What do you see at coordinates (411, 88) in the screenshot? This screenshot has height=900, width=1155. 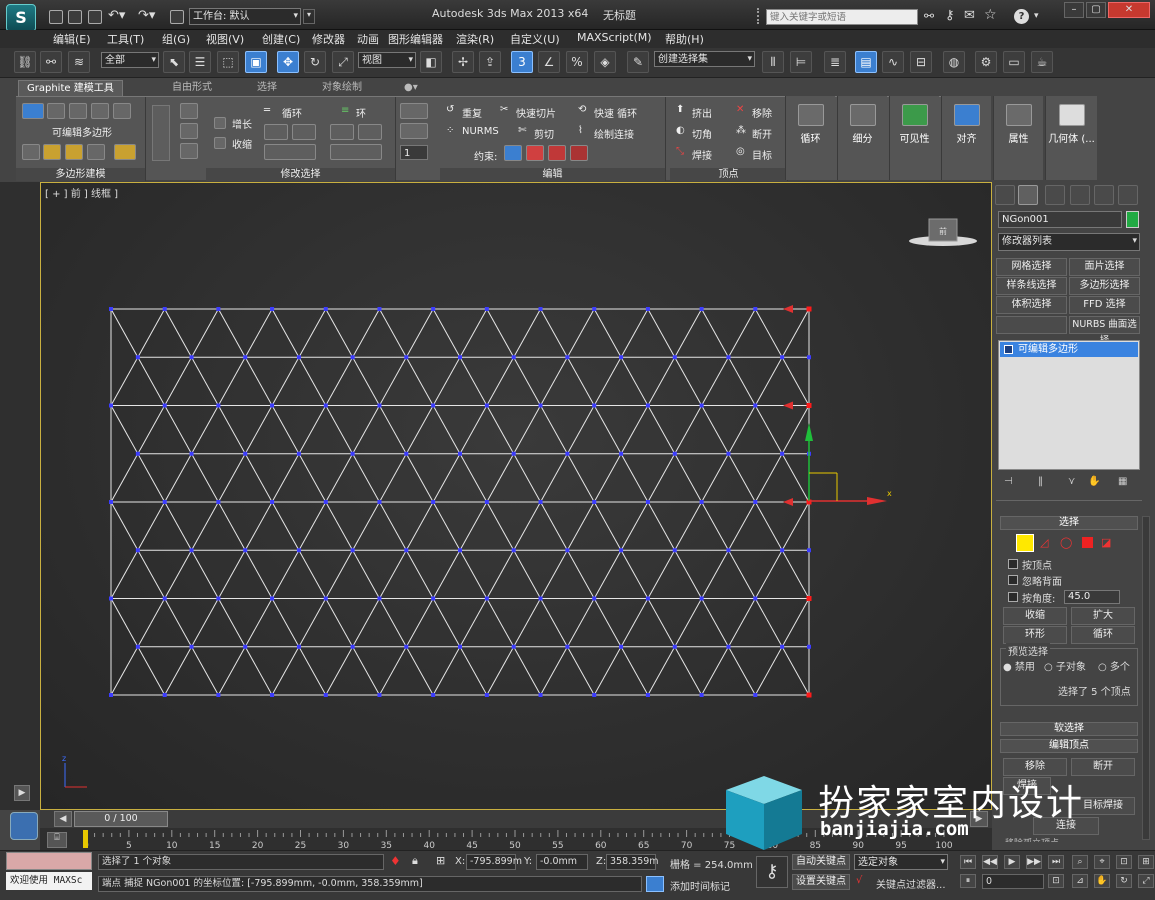 I see `tab-options: ●▾` at bounding box center [411, 88].